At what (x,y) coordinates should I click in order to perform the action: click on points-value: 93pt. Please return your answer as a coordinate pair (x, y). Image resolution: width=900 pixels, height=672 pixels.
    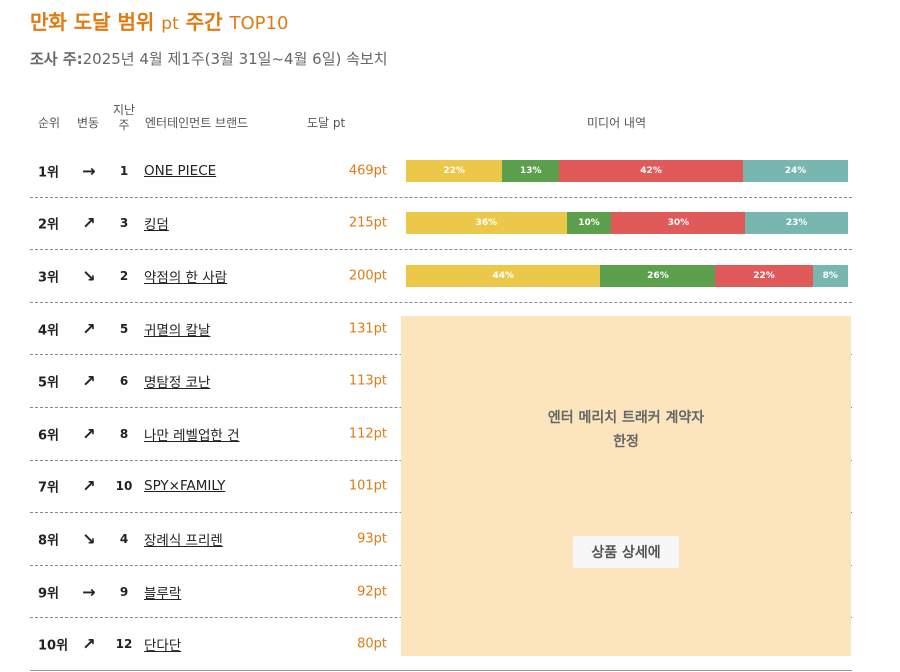
    Looking at the image, I should click on (372, 539).